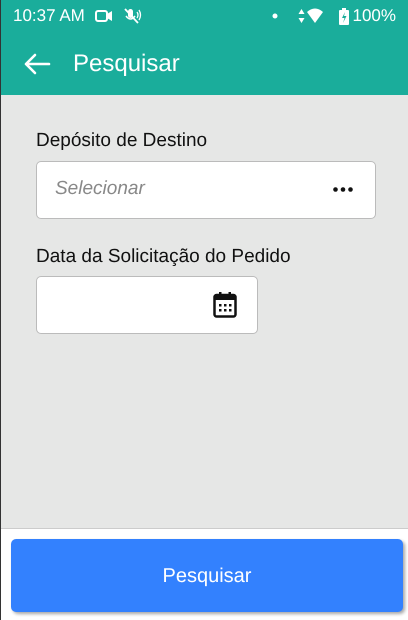 The height and width of the screenshot is (620, 408). What do you see at coordinates (343, 189) in the screenshot?
I see `more-icon` at bounding box center [343, 189].